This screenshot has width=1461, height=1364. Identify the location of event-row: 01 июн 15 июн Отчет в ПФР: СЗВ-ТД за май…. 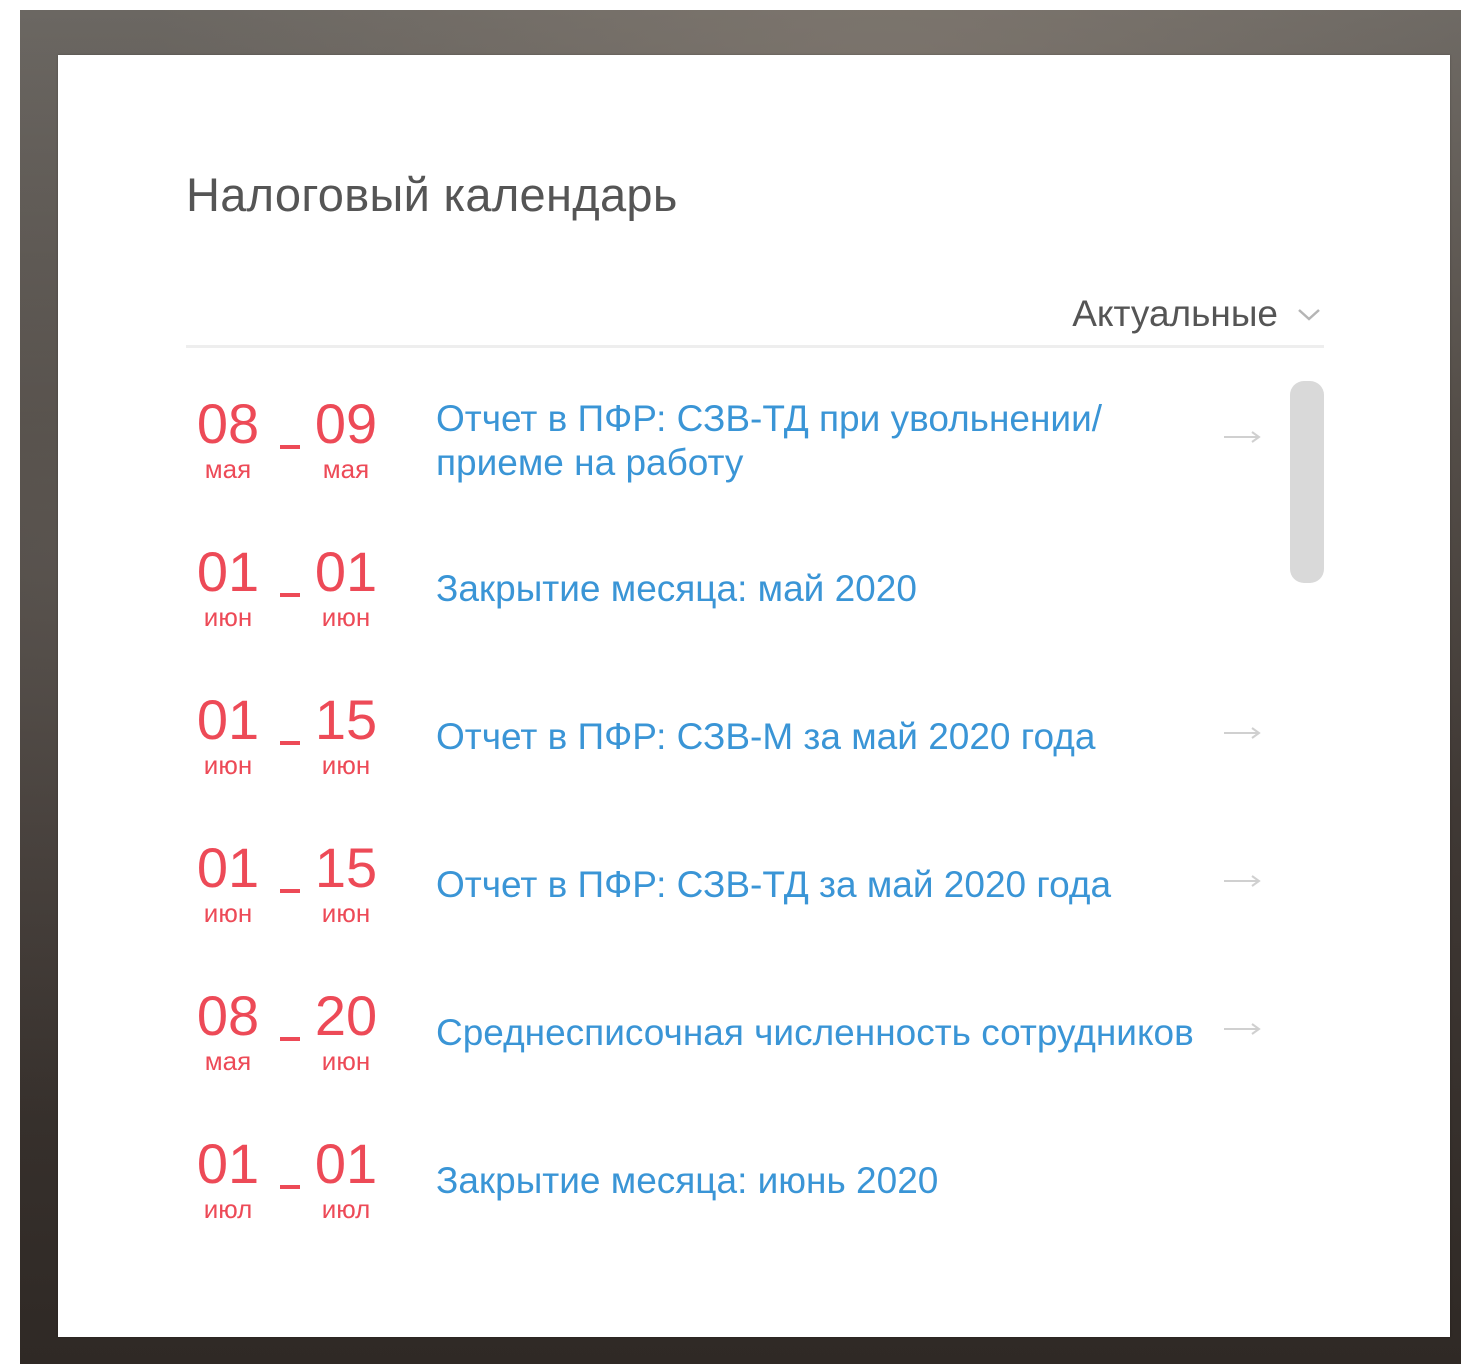
(731, 880).